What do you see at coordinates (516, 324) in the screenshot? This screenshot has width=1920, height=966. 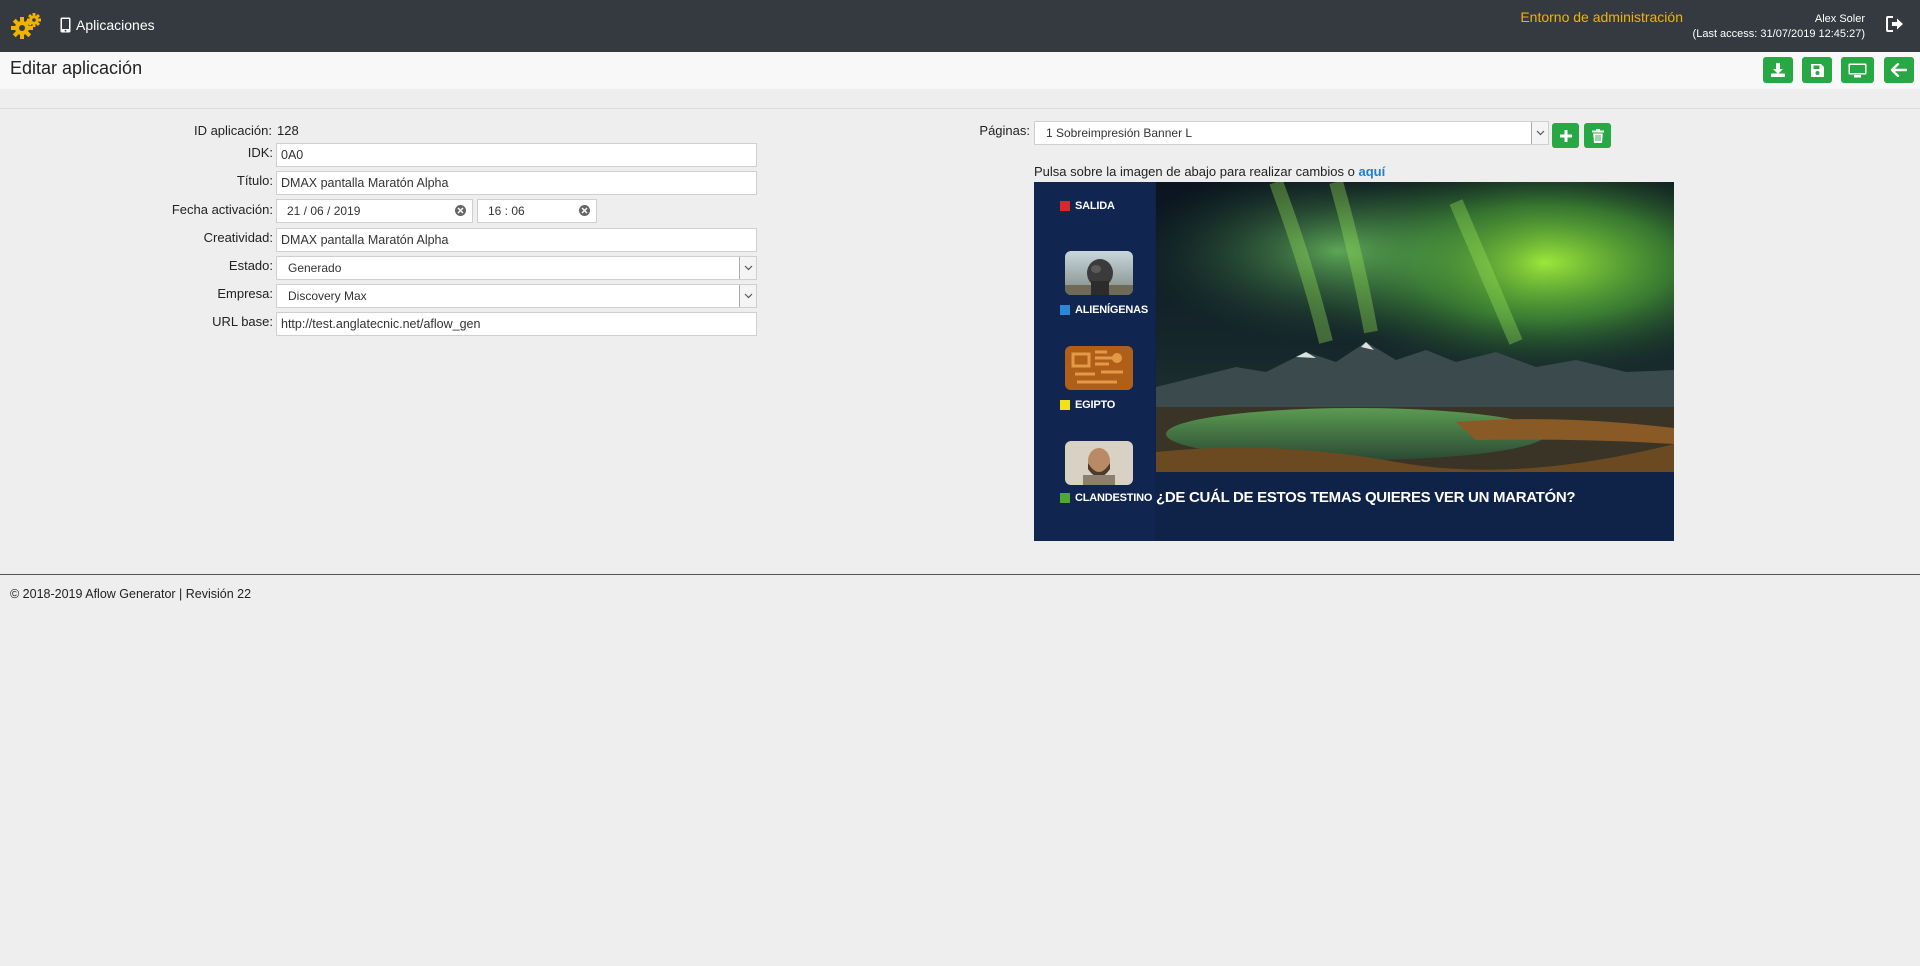 I see `url-base-input: http://test.anglatecnic.net/aflow_gen` at bounding box center [516, 324].